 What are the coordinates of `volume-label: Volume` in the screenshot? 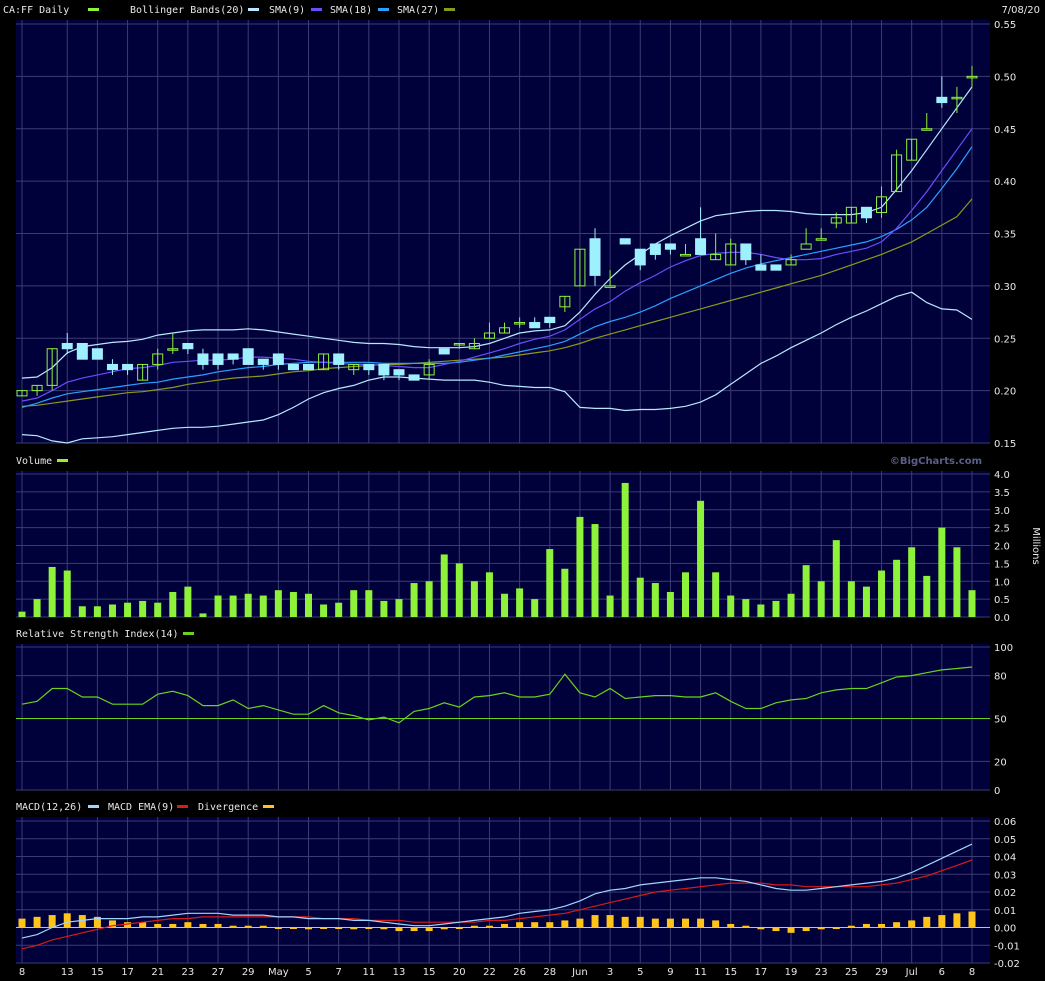 It's located at (34, 461).